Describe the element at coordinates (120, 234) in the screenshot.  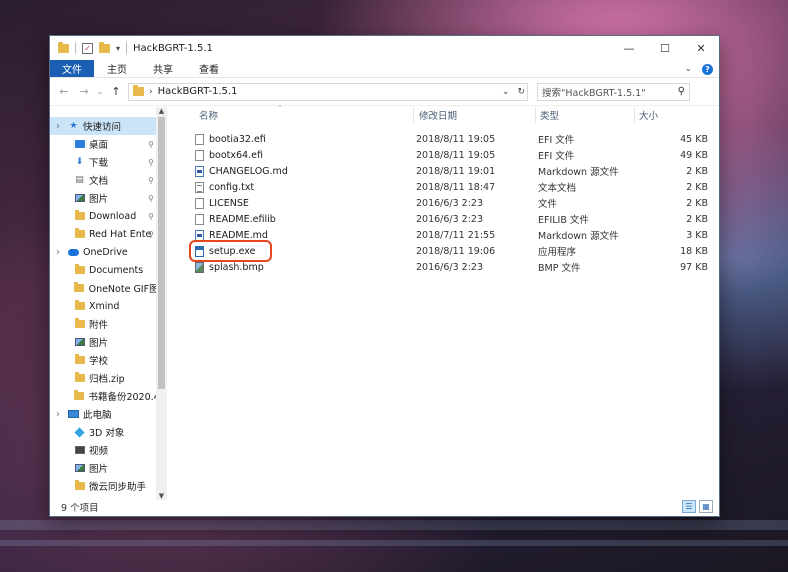
I see `sidebar-item-label: Red Hat Ente` at that location.